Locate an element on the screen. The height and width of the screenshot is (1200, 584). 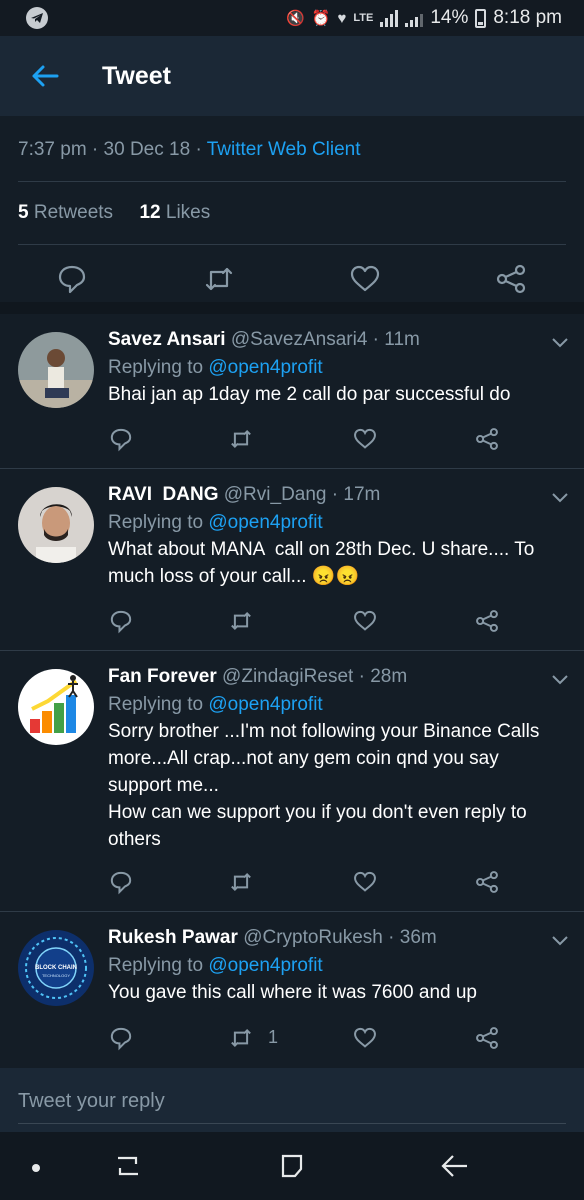
author-name: RAVI DANG is located at coordinates (163, 494).